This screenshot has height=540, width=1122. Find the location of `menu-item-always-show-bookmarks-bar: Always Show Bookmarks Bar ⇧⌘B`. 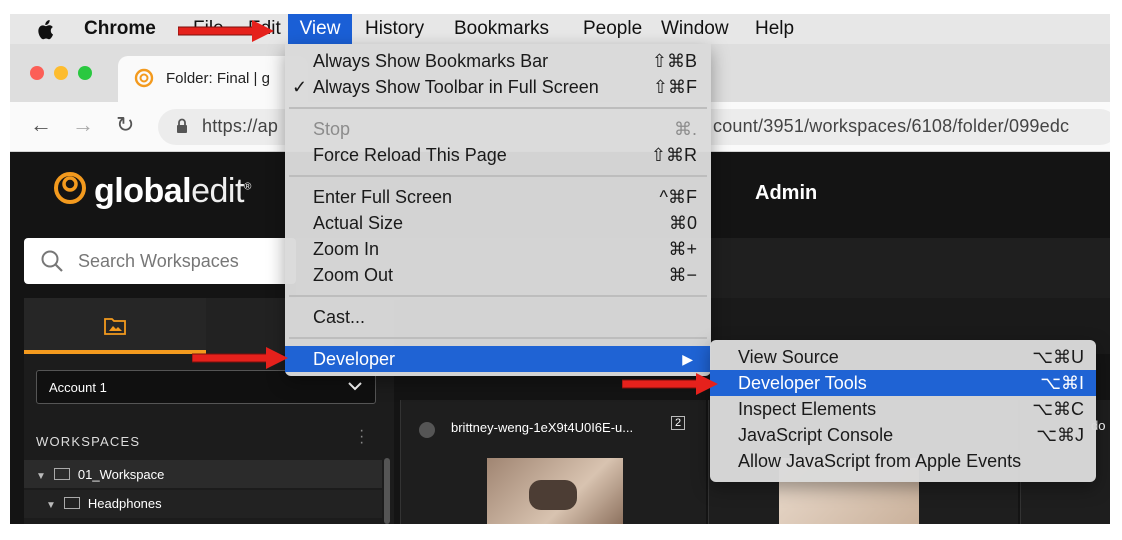

menu-item-always-show-bookmarks-bar: Always Show Bookmarks Bar ⇧⌘B is located at coordinates (498, 61).